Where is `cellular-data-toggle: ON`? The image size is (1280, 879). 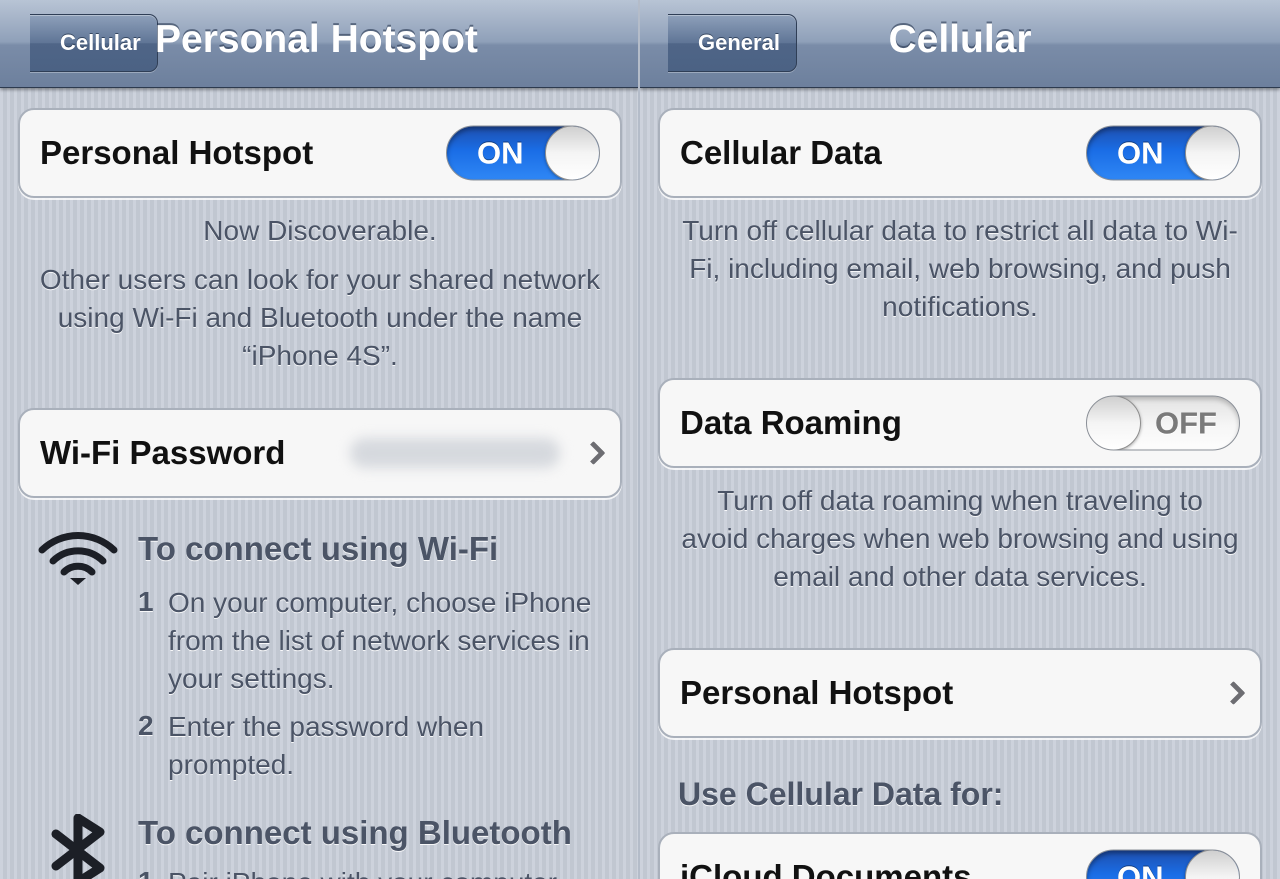 cellular-data-toggle: ON is located at coordinates (1163, 153).